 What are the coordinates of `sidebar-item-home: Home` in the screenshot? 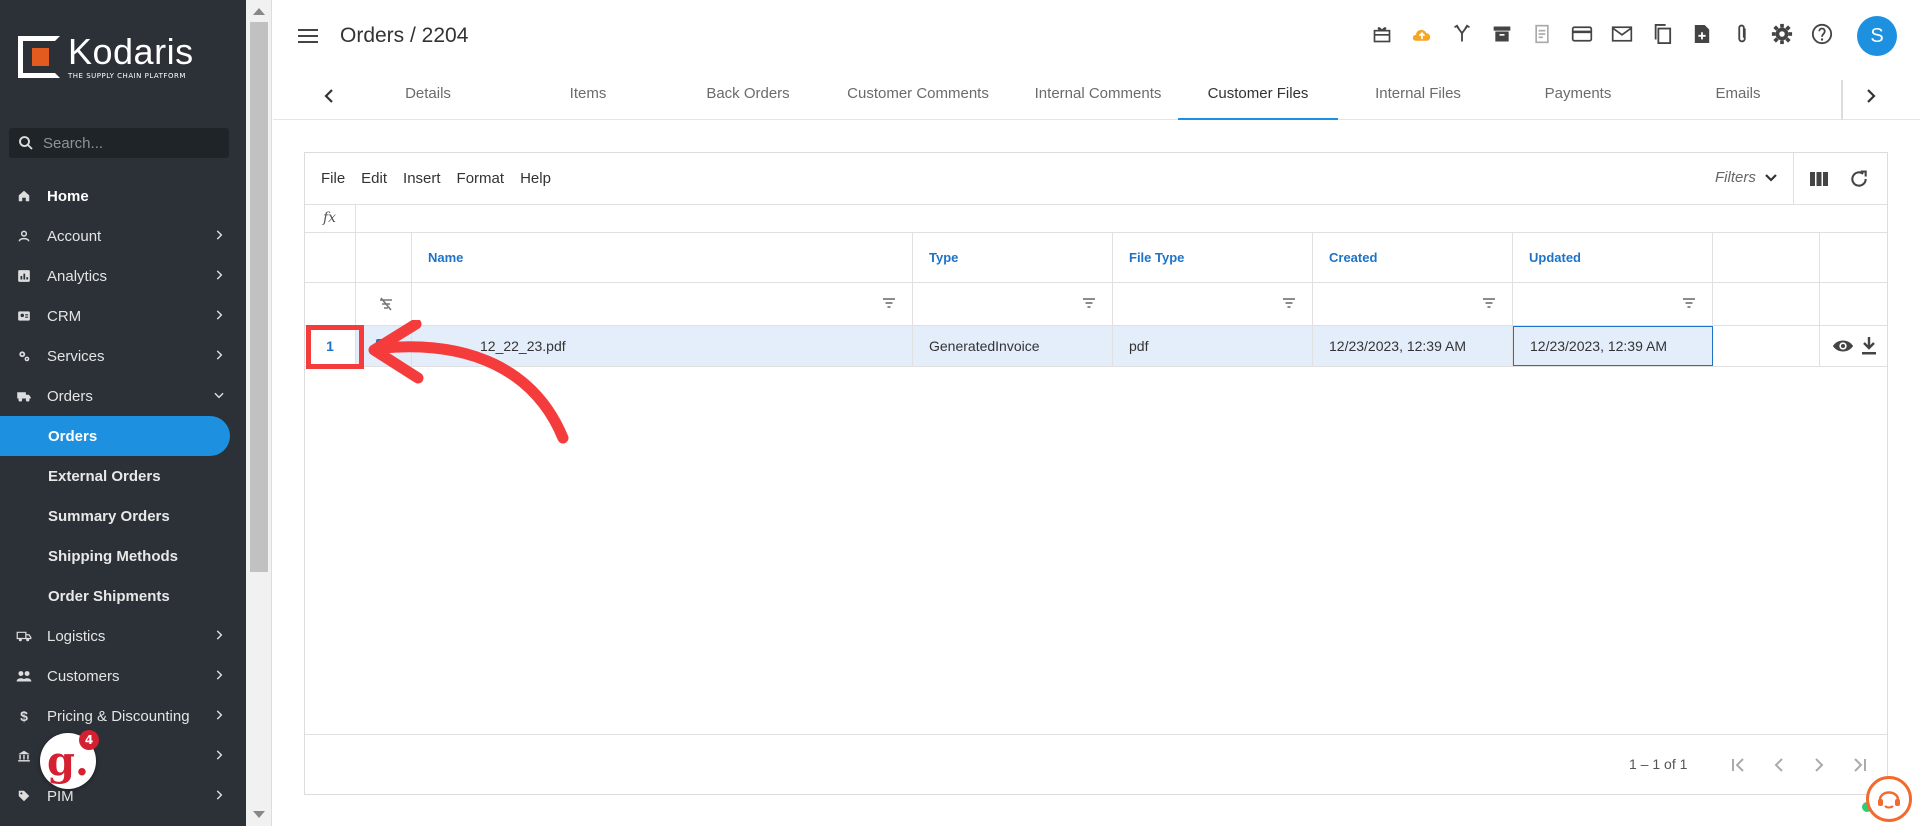 It's located at (123, 196).